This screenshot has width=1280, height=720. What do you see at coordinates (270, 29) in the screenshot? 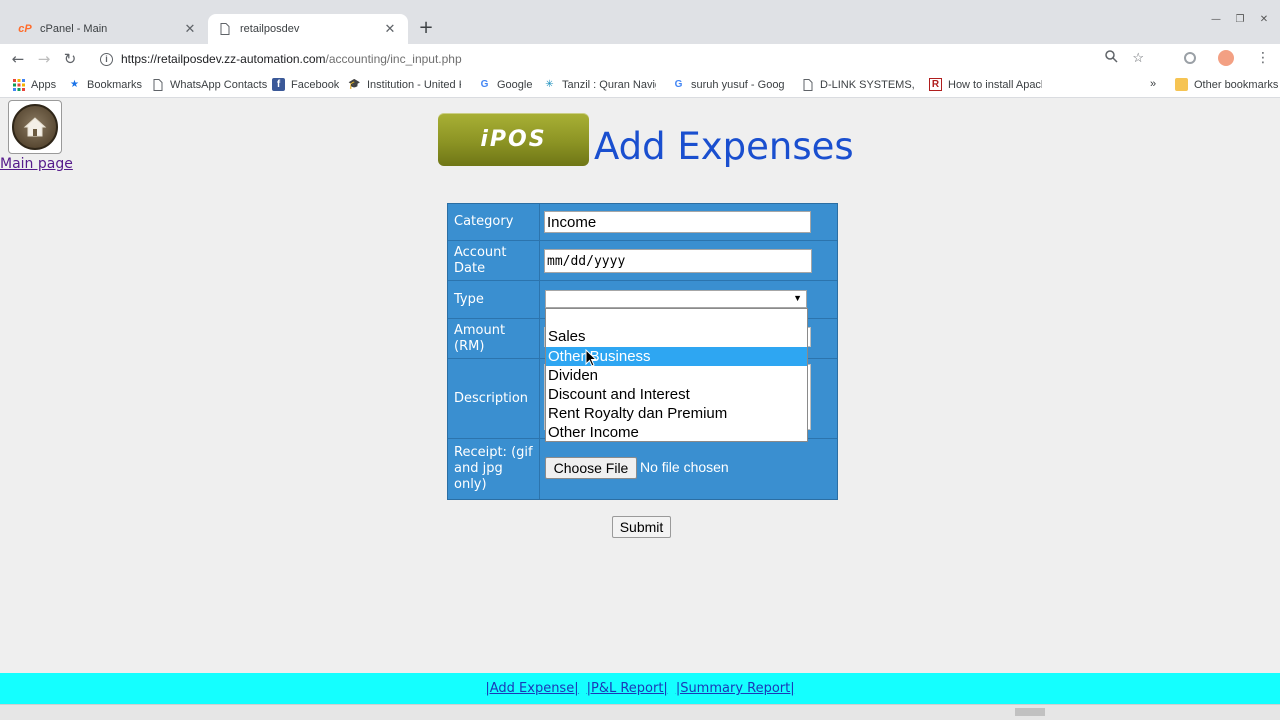
I see `tab-title: retailposdev` at bounding box center [270, 29].